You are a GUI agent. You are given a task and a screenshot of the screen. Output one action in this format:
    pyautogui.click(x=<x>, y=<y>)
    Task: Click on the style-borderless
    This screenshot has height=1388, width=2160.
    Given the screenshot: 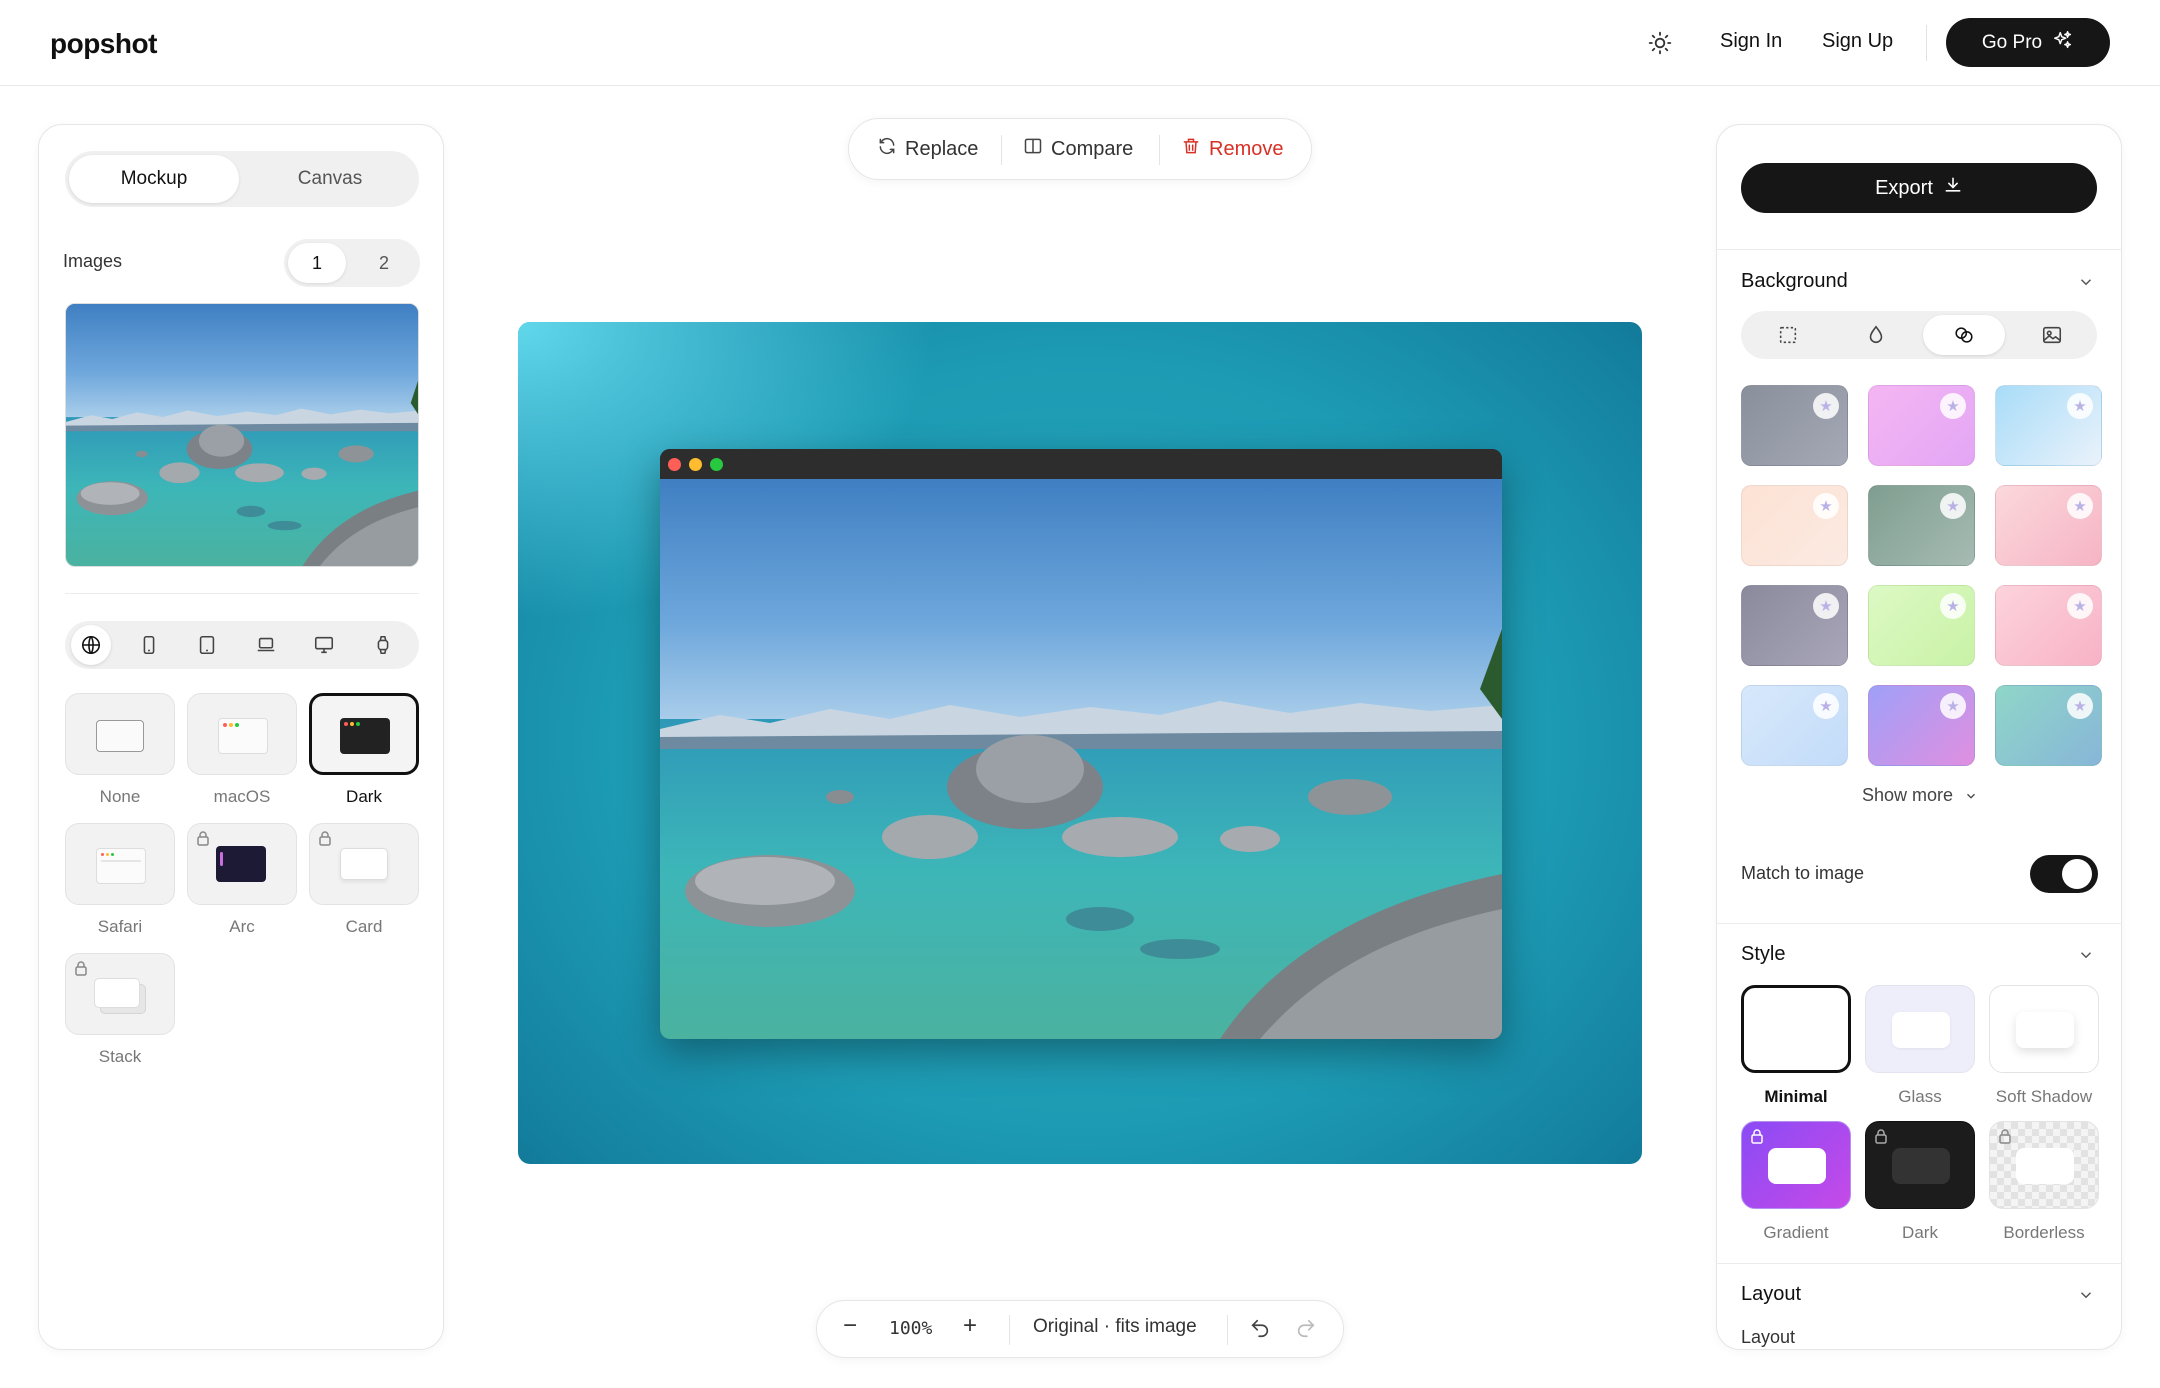 What is the action you would take?
    pyautogui.click(x=2044, y=1165)
    